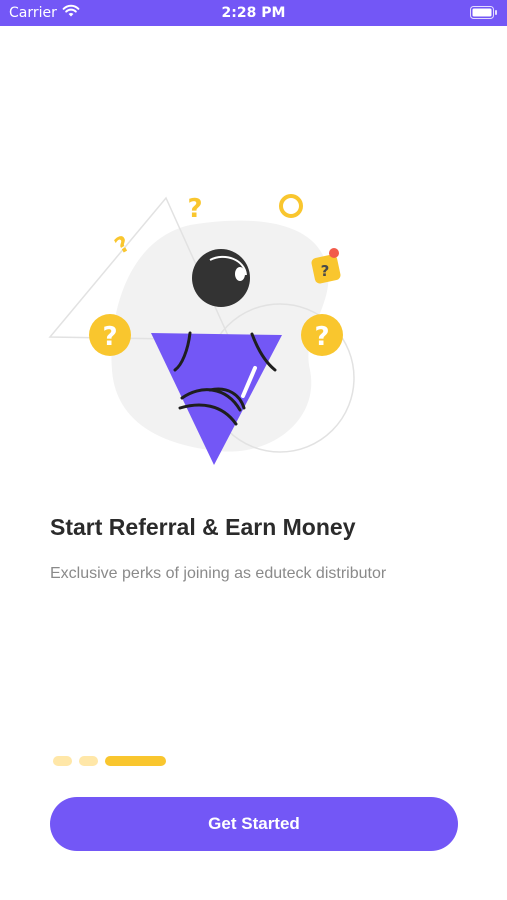 The height and width of the screenshot is (900, 507). What do you see at coordinates (291, 206) in the screenshot?
I see `ring-icon` at bounding box center [291, 206].